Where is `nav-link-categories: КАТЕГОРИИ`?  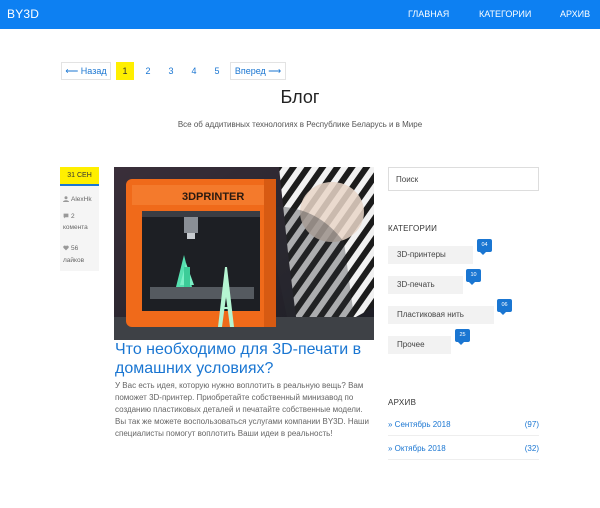 nav-link-categories: КАТЕГОРИИ is located at coordinates (505, 14).